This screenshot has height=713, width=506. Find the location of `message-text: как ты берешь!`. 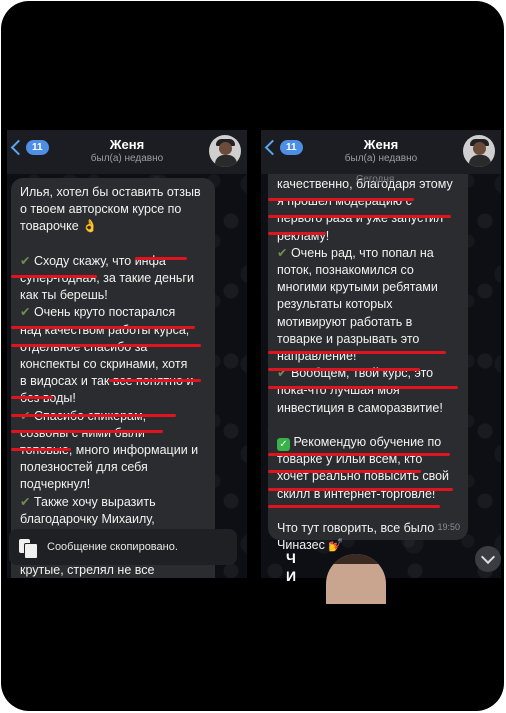

message-text: как ты берешь! is located at coordinates (64, 295).